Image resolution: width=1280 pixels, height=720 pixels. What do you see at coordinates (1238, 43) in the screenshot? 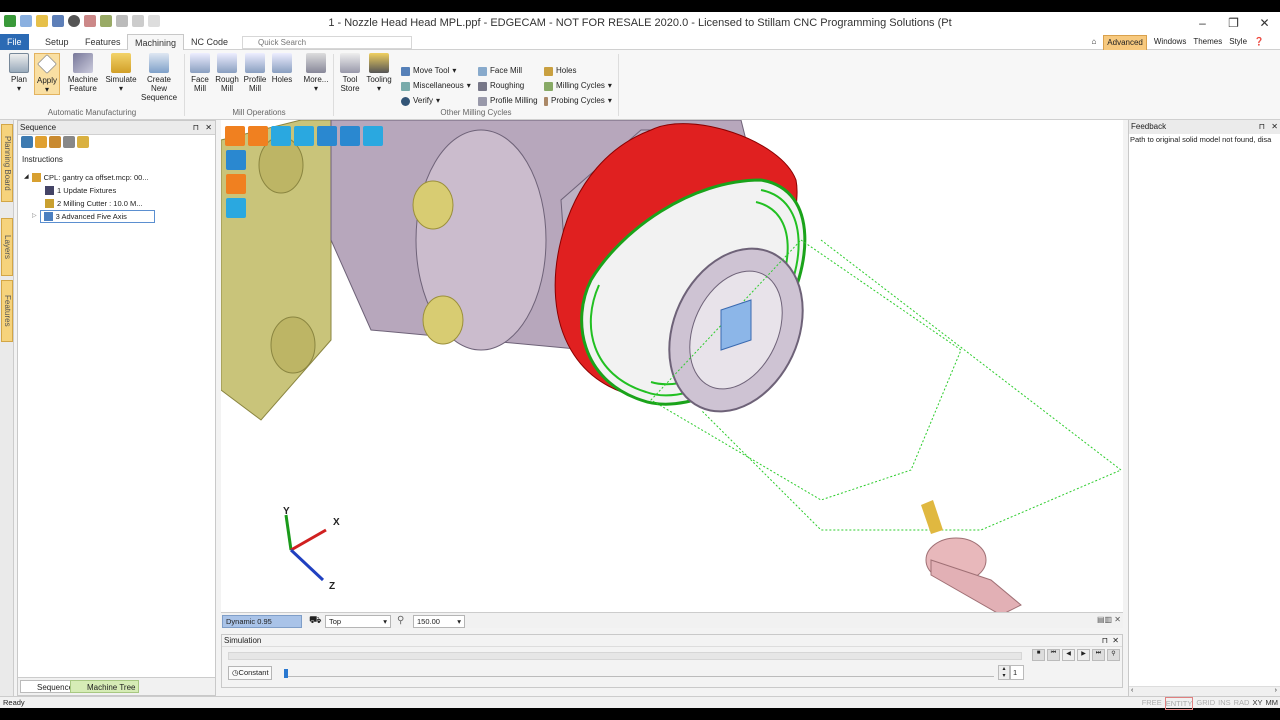
I see `style-menu: Style` at bounding box center [1238, 43].